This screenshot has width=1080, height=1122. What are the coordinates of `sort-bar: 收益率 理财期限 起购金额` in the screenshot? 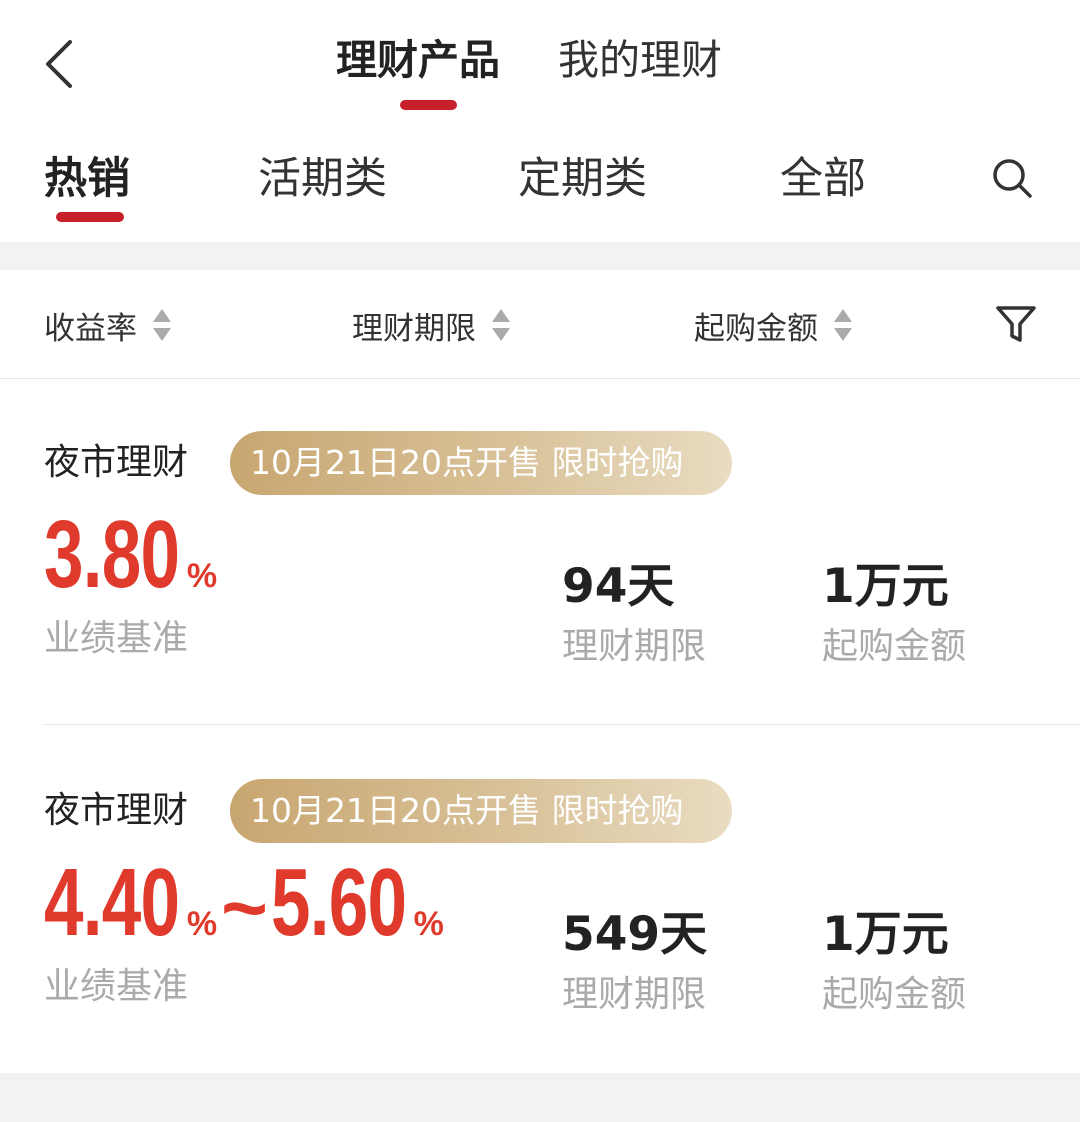 It's located at (540, 324).